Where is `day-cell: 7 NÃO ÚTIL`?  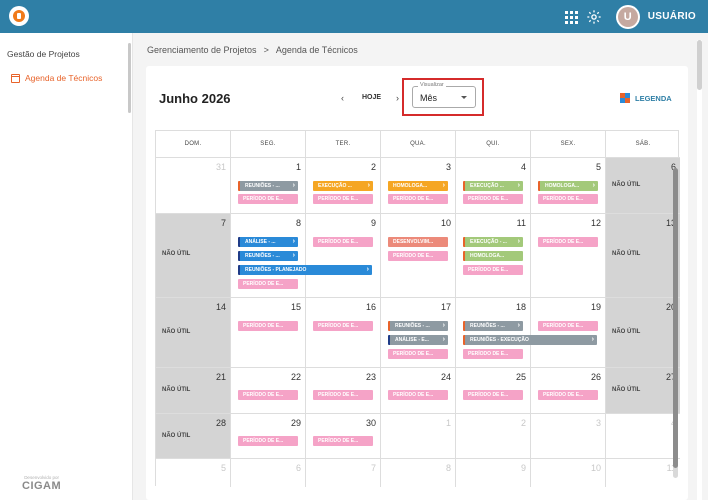 day-cell: 7 NÃO ÚTIL is located at coordinates (193, 256).